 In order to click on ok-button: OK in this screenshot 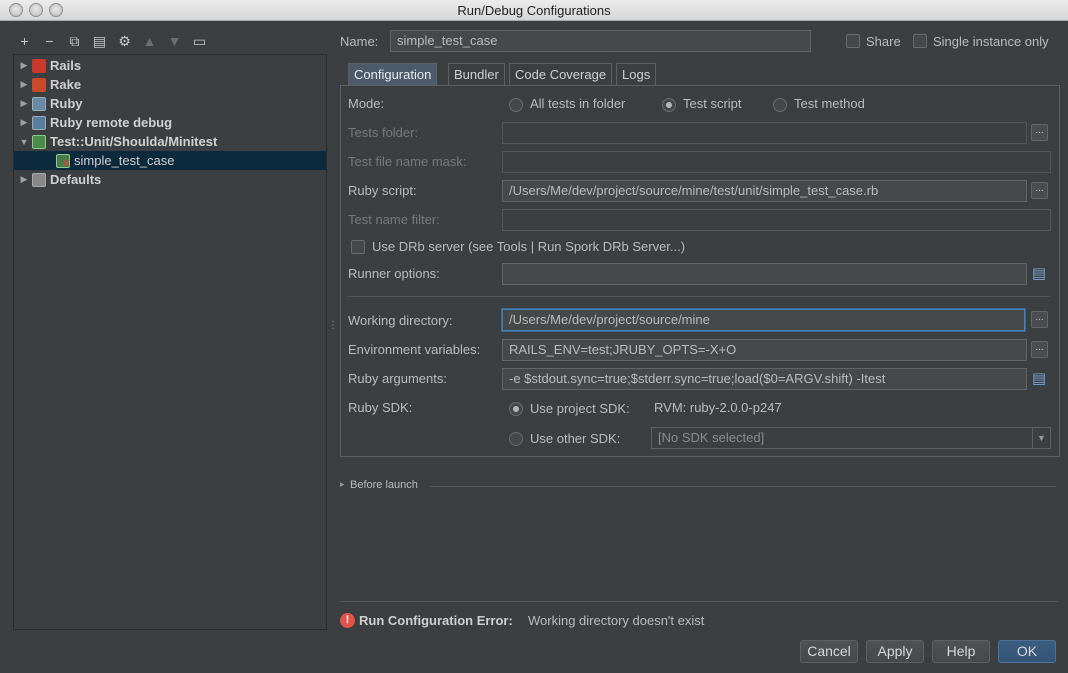, I will do `click(1027, 651)`.